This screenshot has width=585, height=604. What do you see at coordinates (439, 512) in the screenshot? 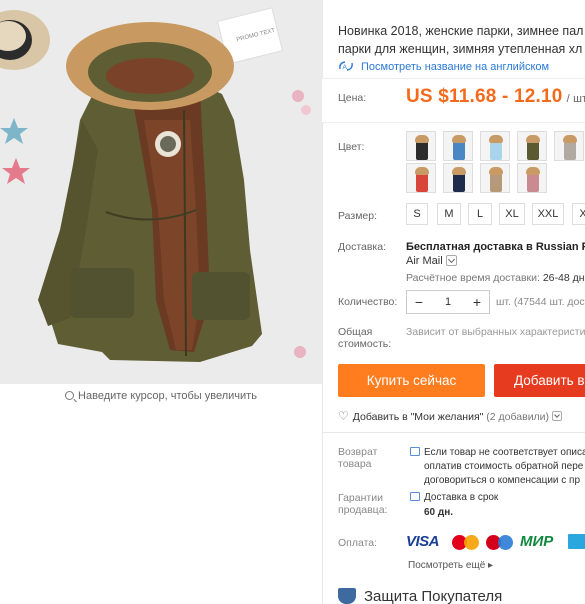
I see `guarantee-days: 60 дн.` at bounding box center [439, 512].